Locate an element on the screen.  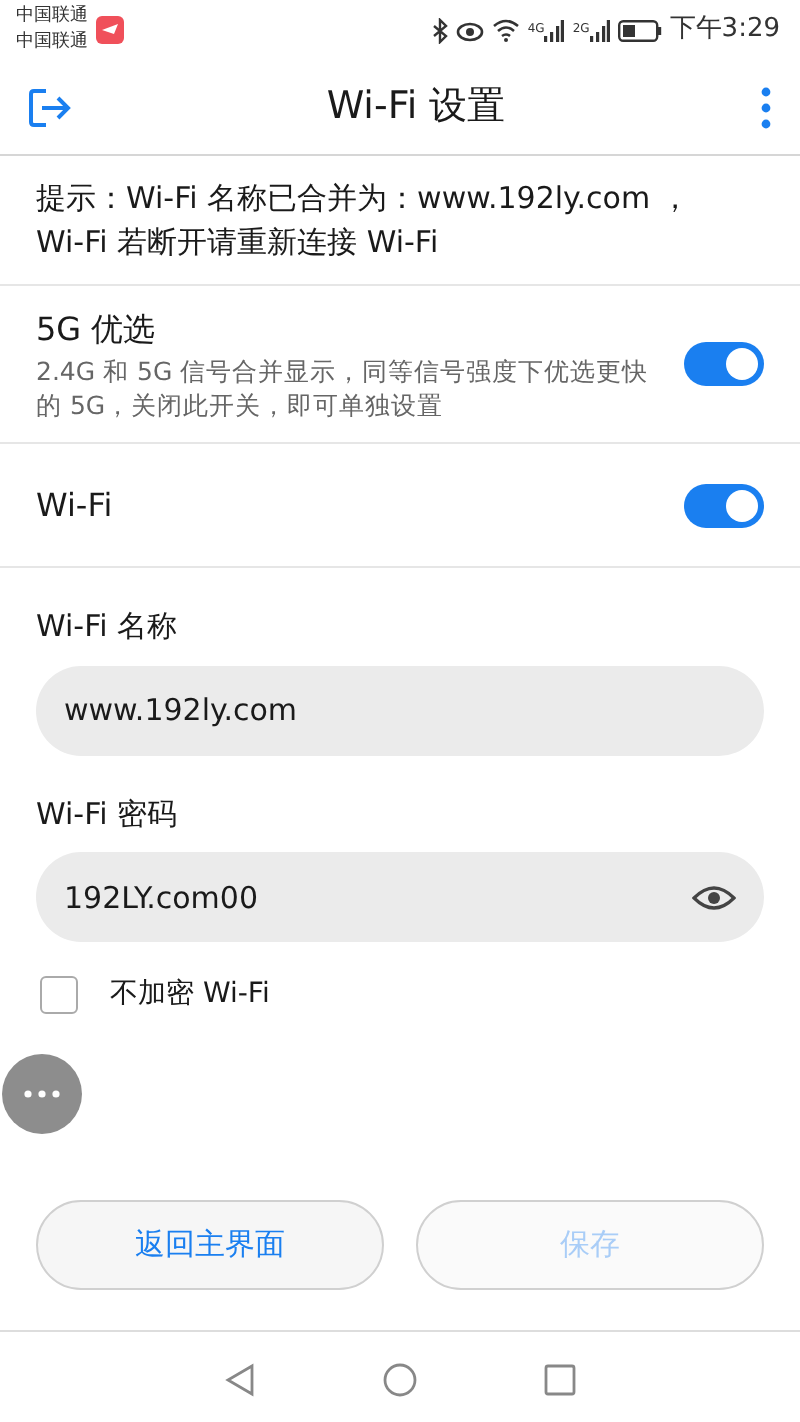
more-icon is located at coordinates (42, 1094).